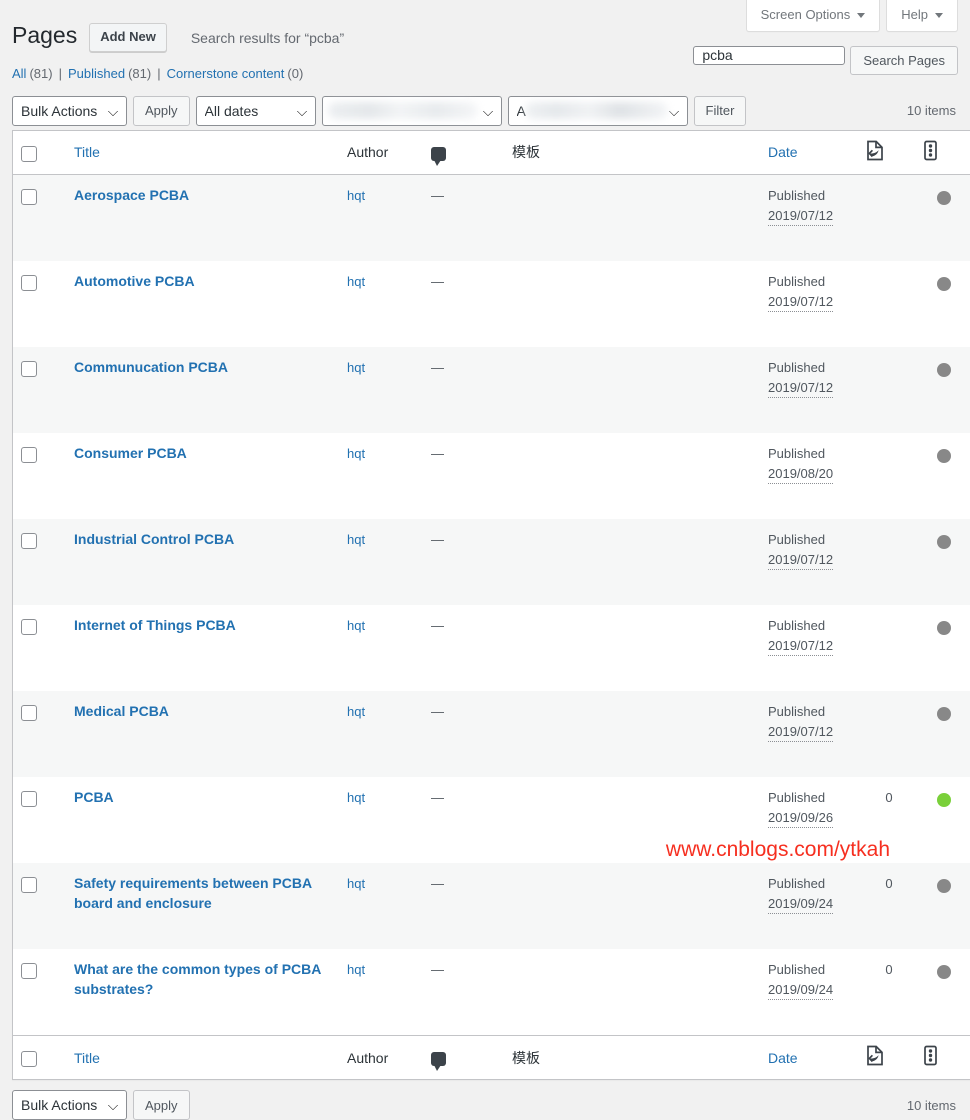  What do you see at coordinates (69, 1105) in the screenshot?
I see `bulk-actions-select-bottom: Bulk Actions` at bounding box center [69, 1105].